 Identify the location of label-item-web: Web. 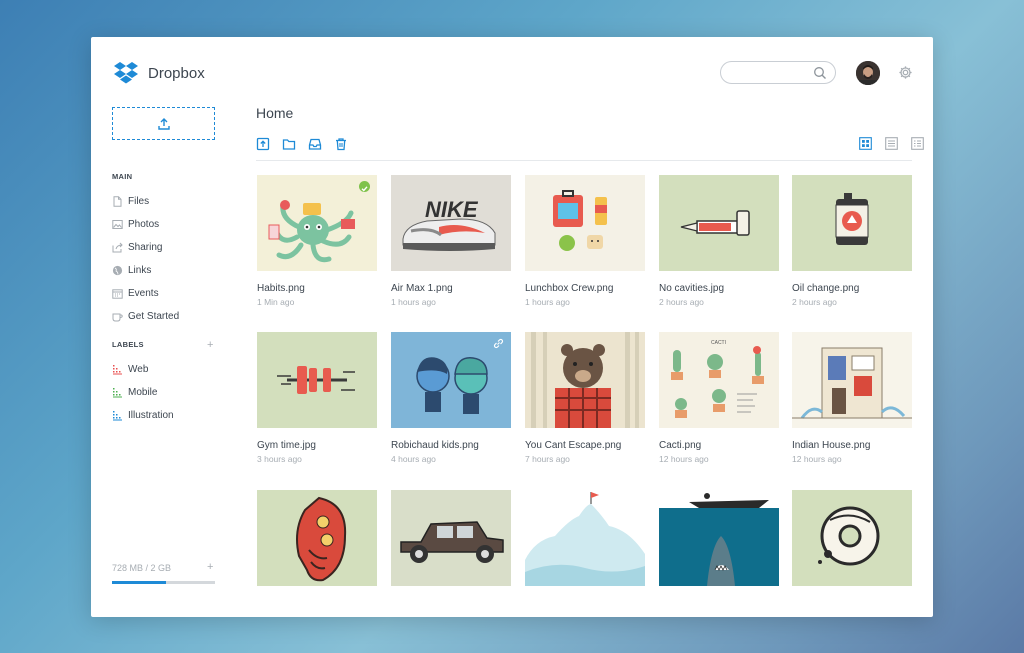
(130, 369).